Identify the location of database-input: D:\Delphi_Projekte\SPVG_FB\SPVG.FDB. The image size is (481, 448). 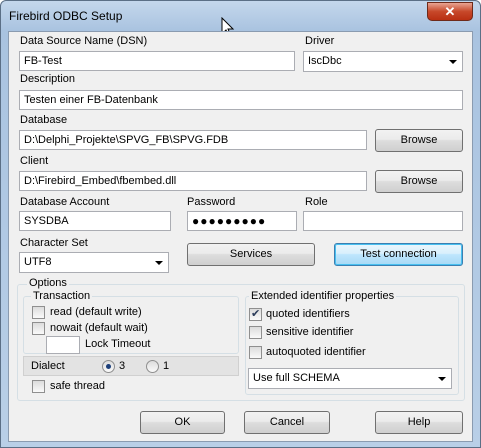
(193, 140).